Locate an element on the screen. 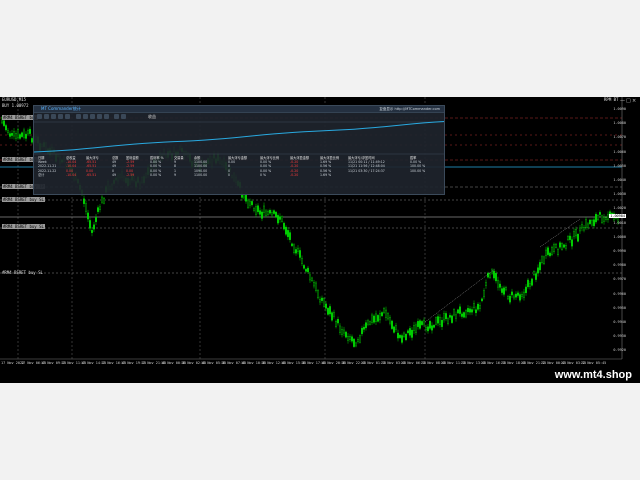  maximize-icon: □ is located at coordinates (628, 101).